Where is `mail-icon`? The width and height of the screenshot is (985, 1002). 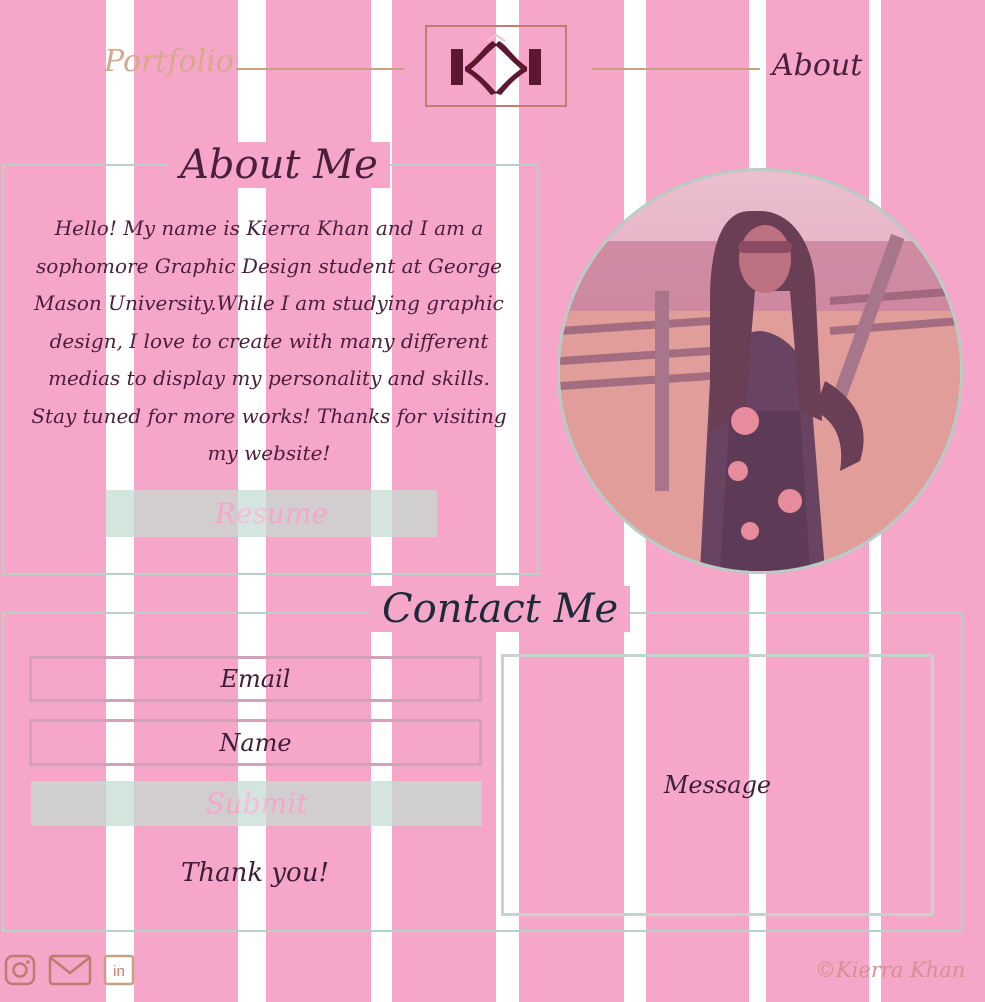
mail-icon is located at coordinates (70, 972).